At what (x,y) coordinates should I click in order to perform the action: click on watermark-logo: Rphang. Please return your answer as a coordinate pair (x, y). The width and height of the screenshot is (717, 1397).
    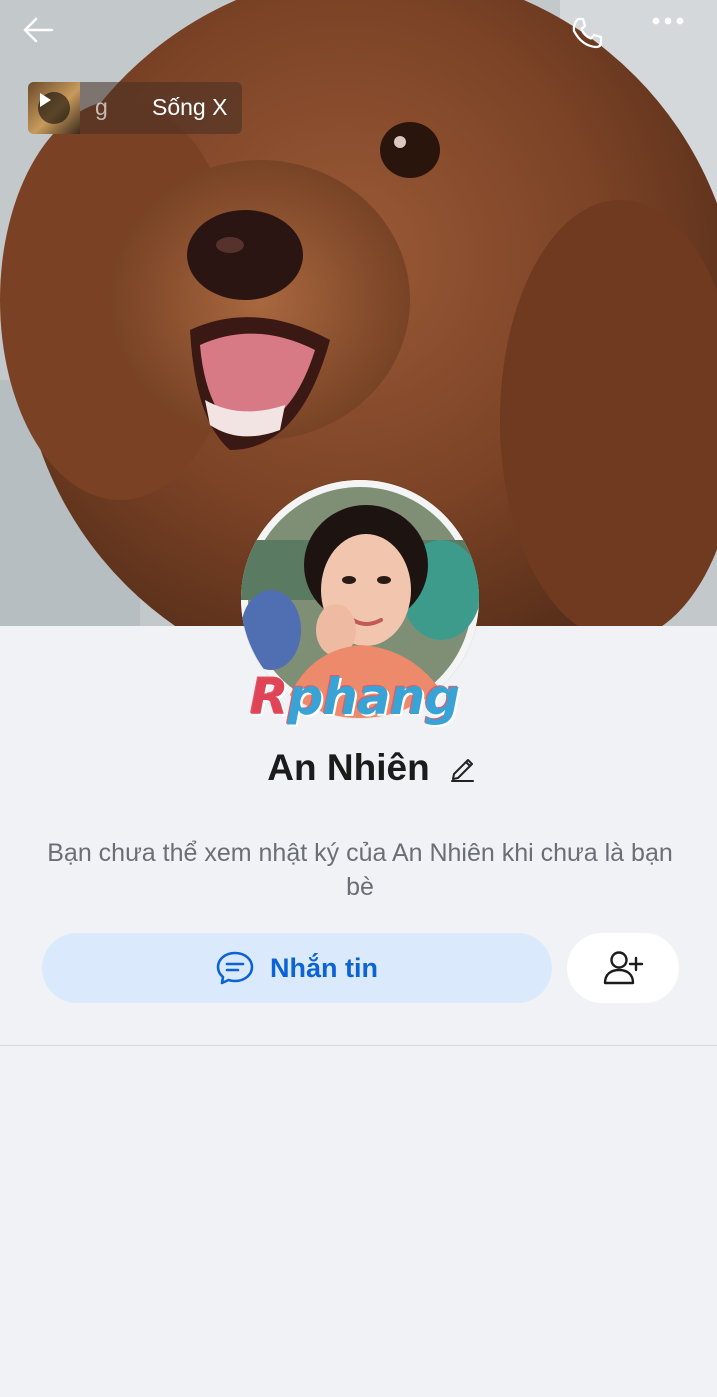
    Looking at the image, I should click on (360, 697).